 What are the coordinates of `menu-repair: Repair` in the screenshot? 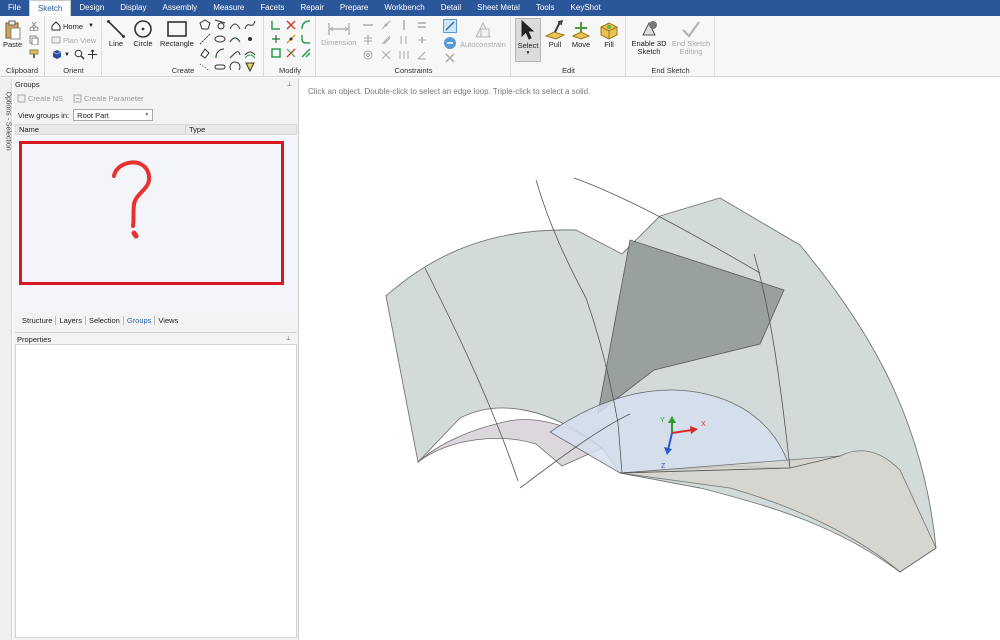 It's located at (312, 8).